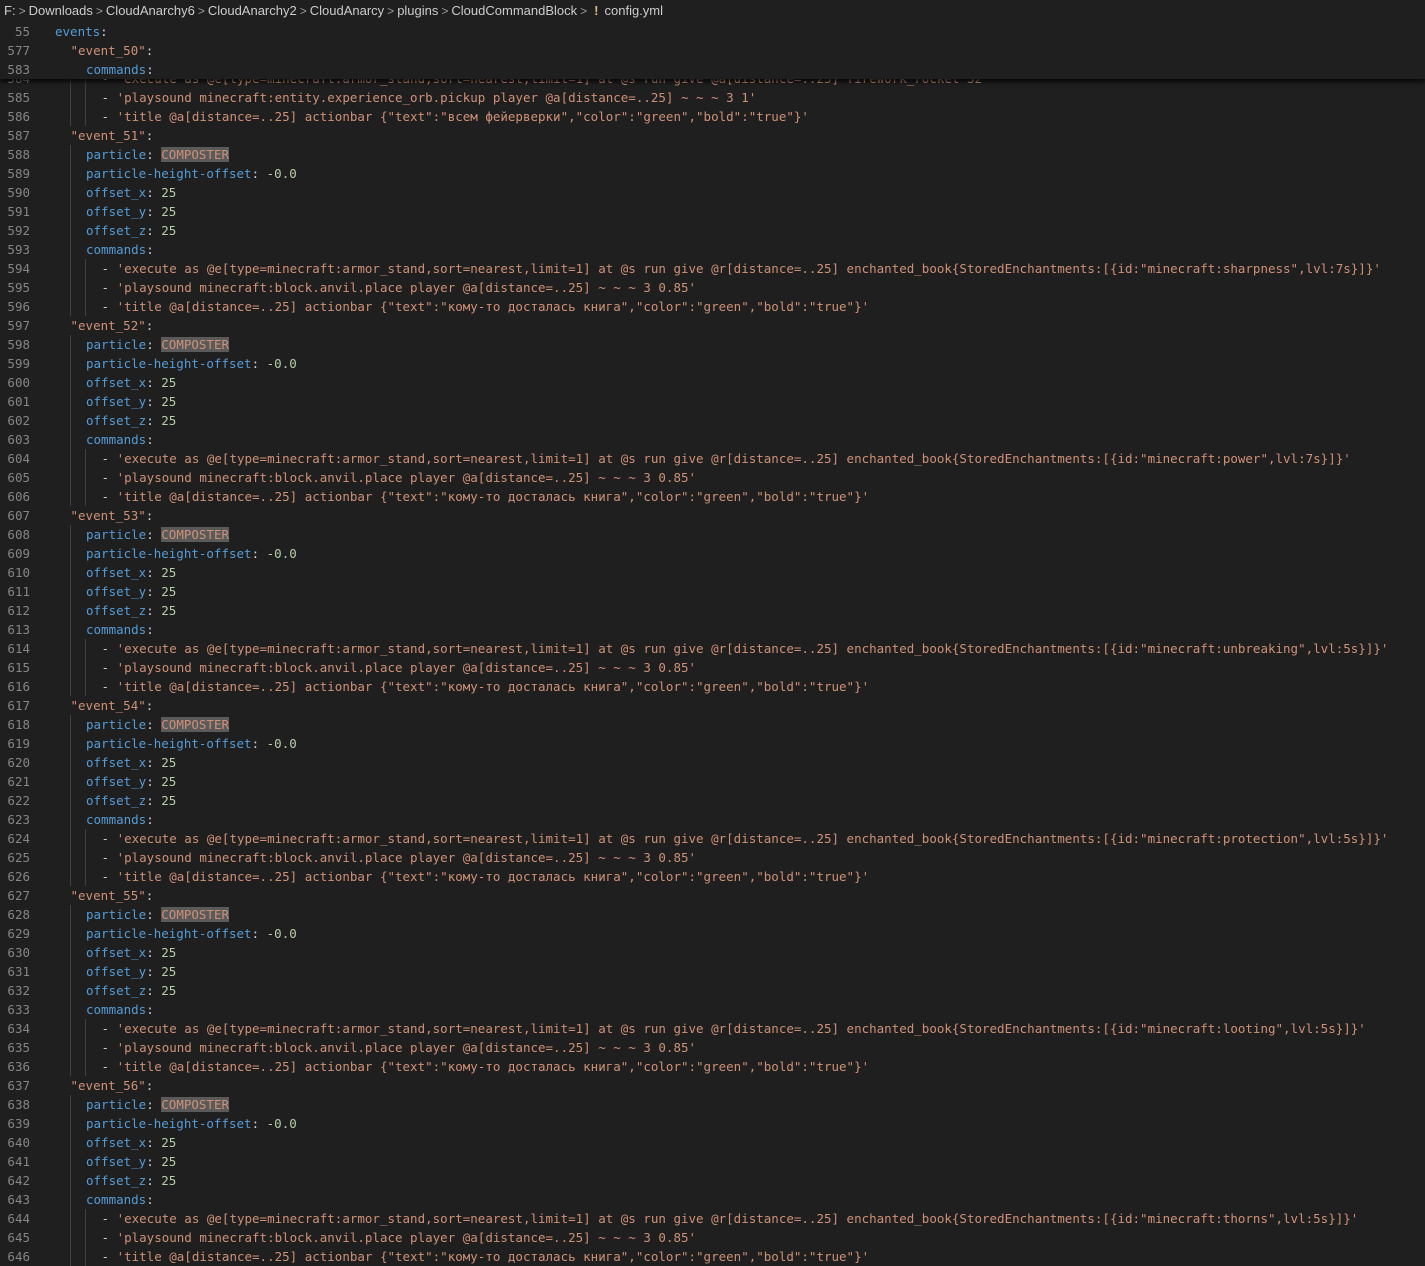  I want to click on code-line: 619 particle-height-offset: -0.0, so click(712, 743).